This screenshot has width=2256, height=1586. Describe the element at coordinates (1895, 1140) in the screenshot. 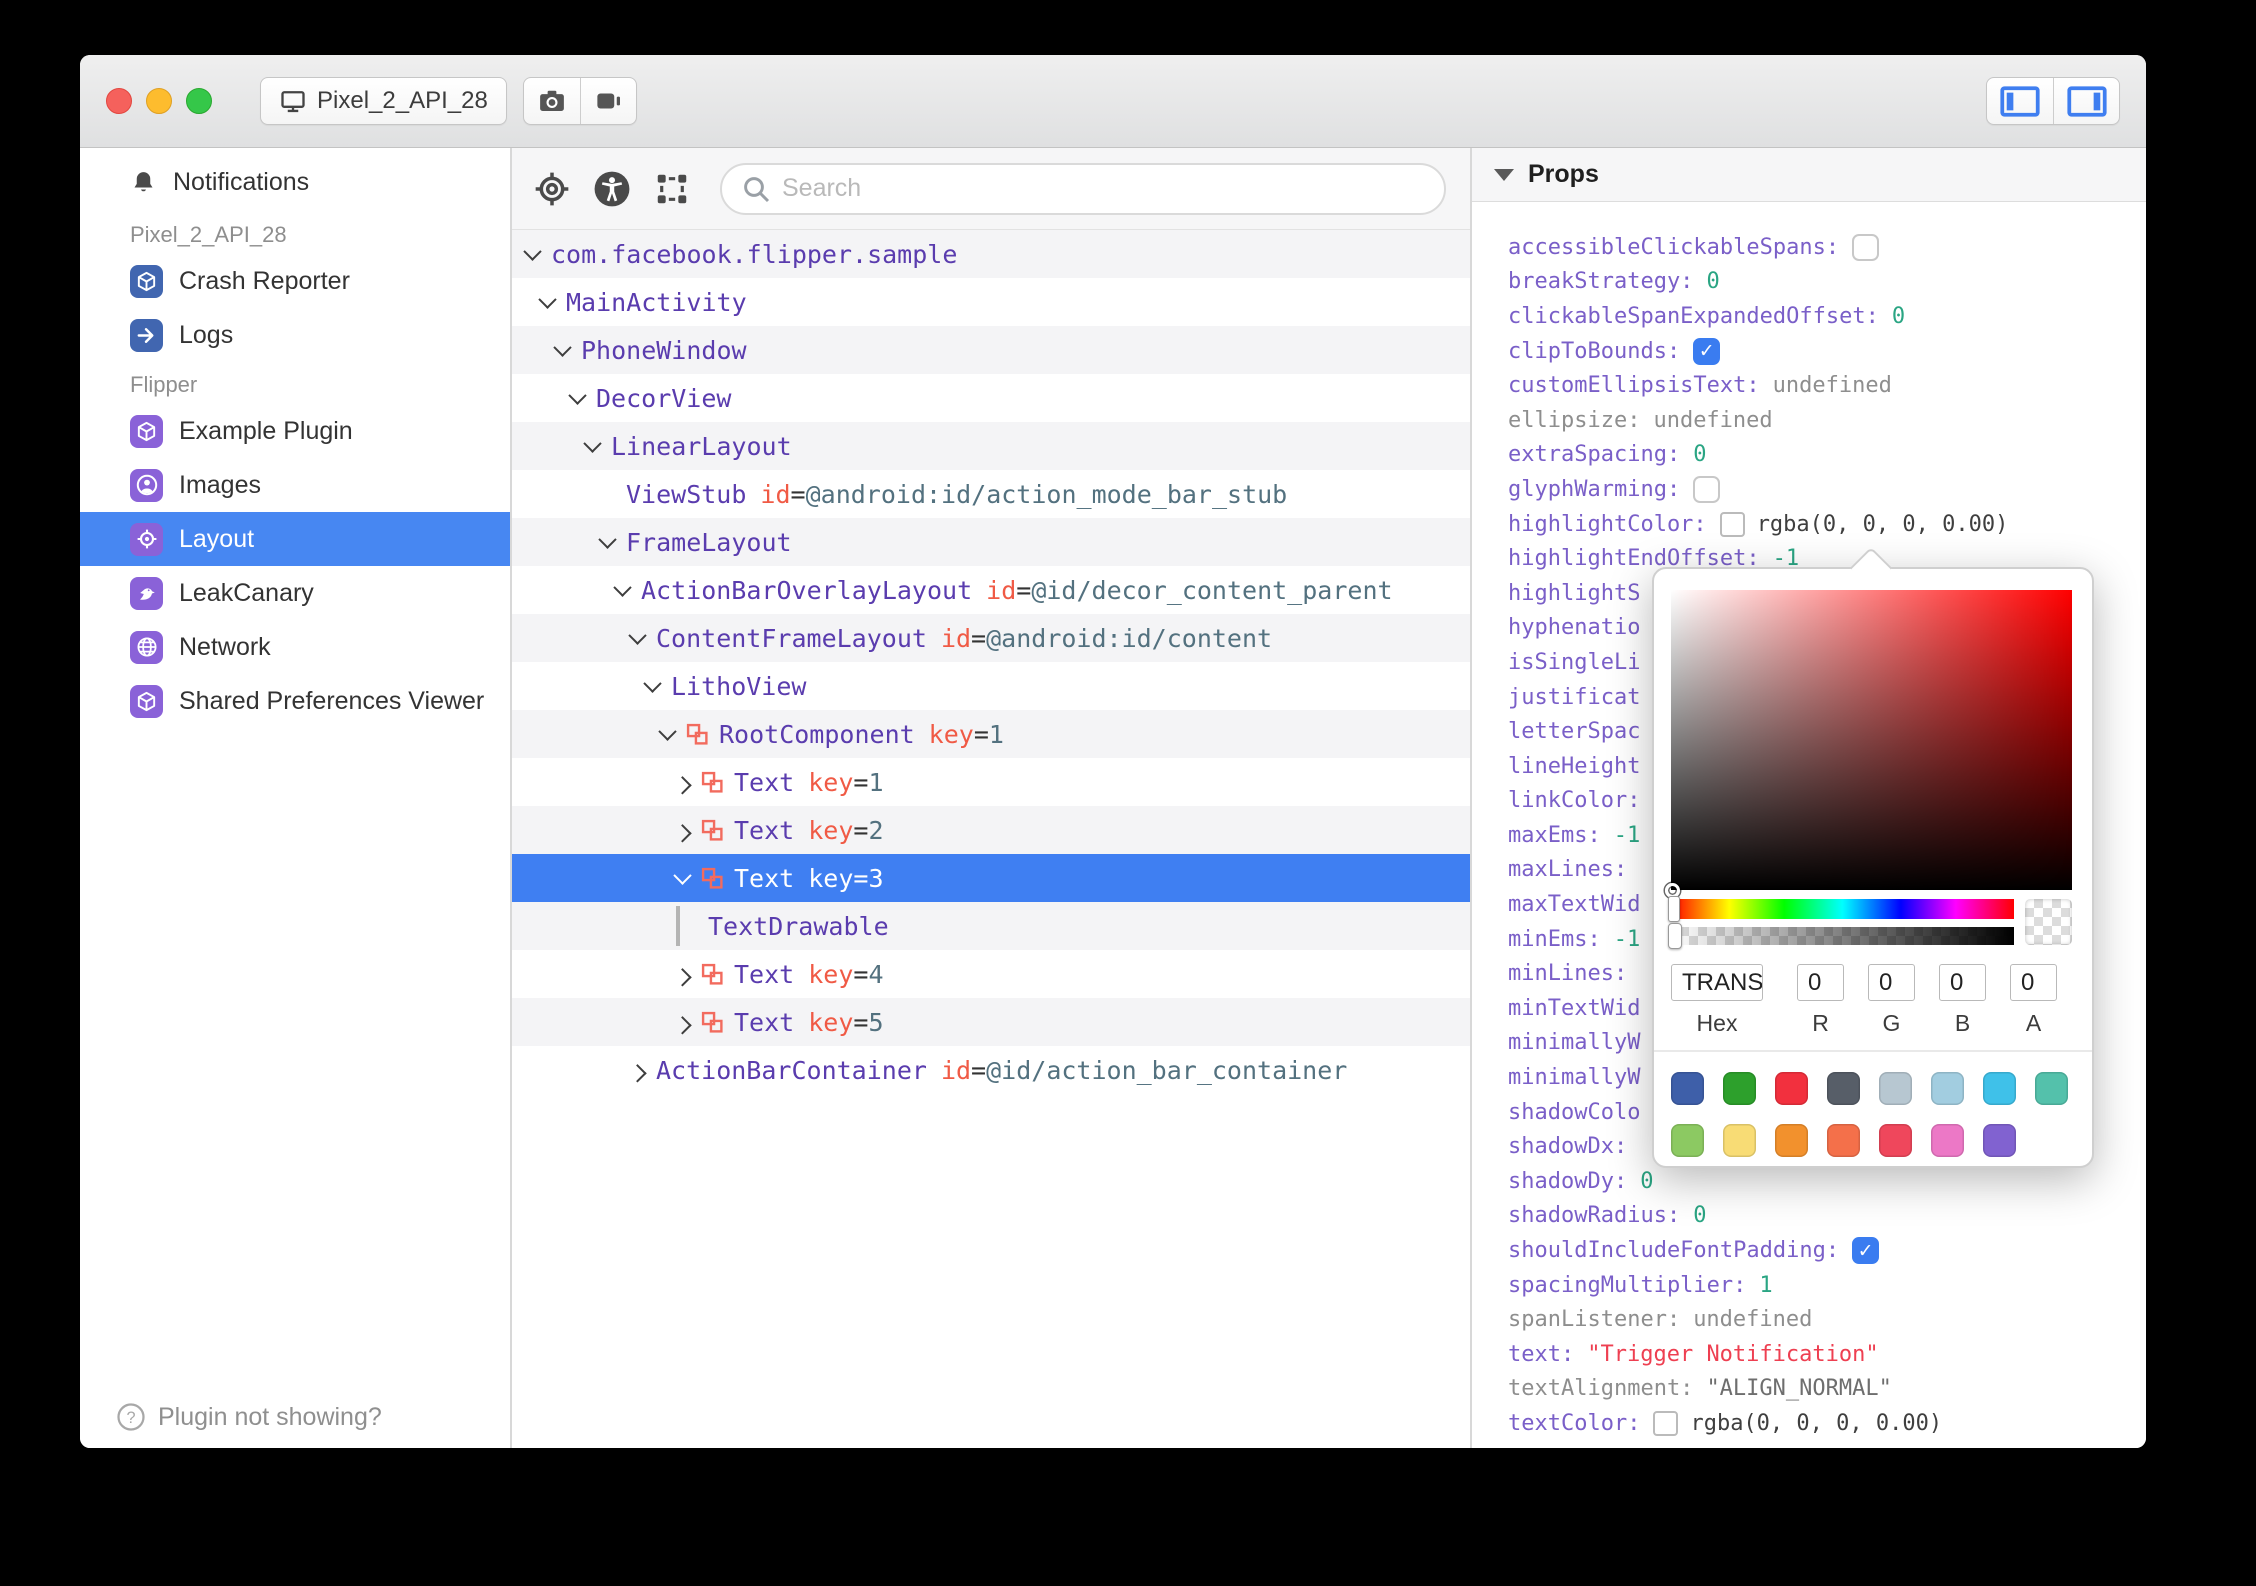

I see `palette-swatch-ef475c` at that location.